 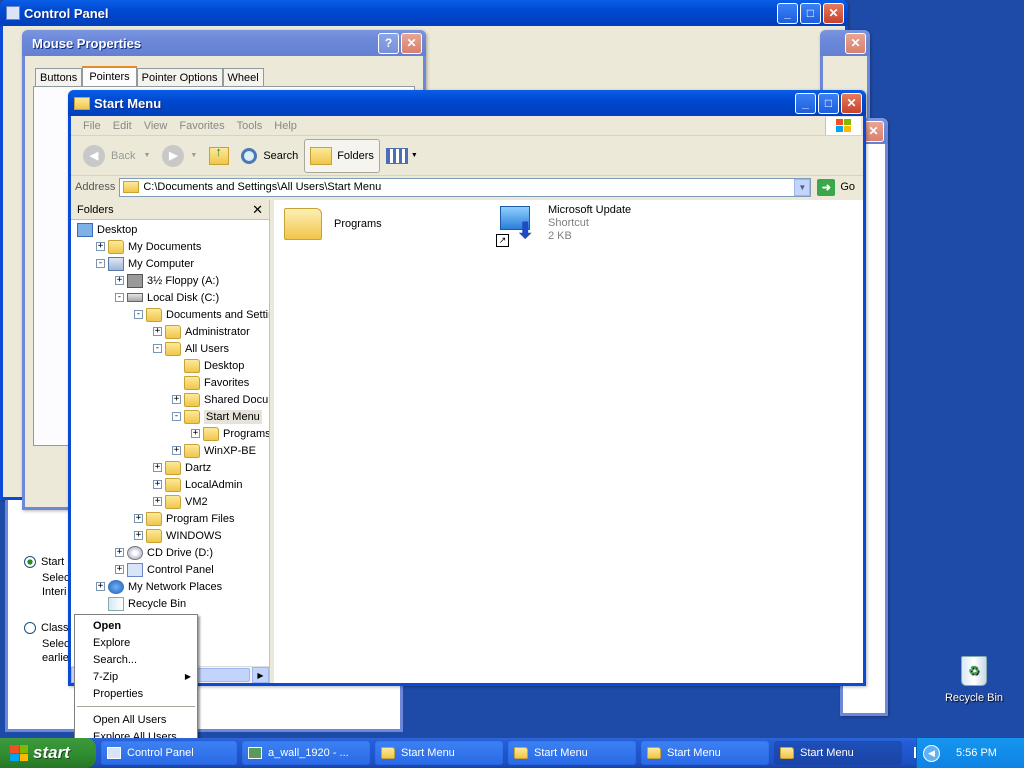 What do you see at coordinates (342, 155) in the screenshot?
I see `folders-button: Folders` at bounding box center [342, 155].